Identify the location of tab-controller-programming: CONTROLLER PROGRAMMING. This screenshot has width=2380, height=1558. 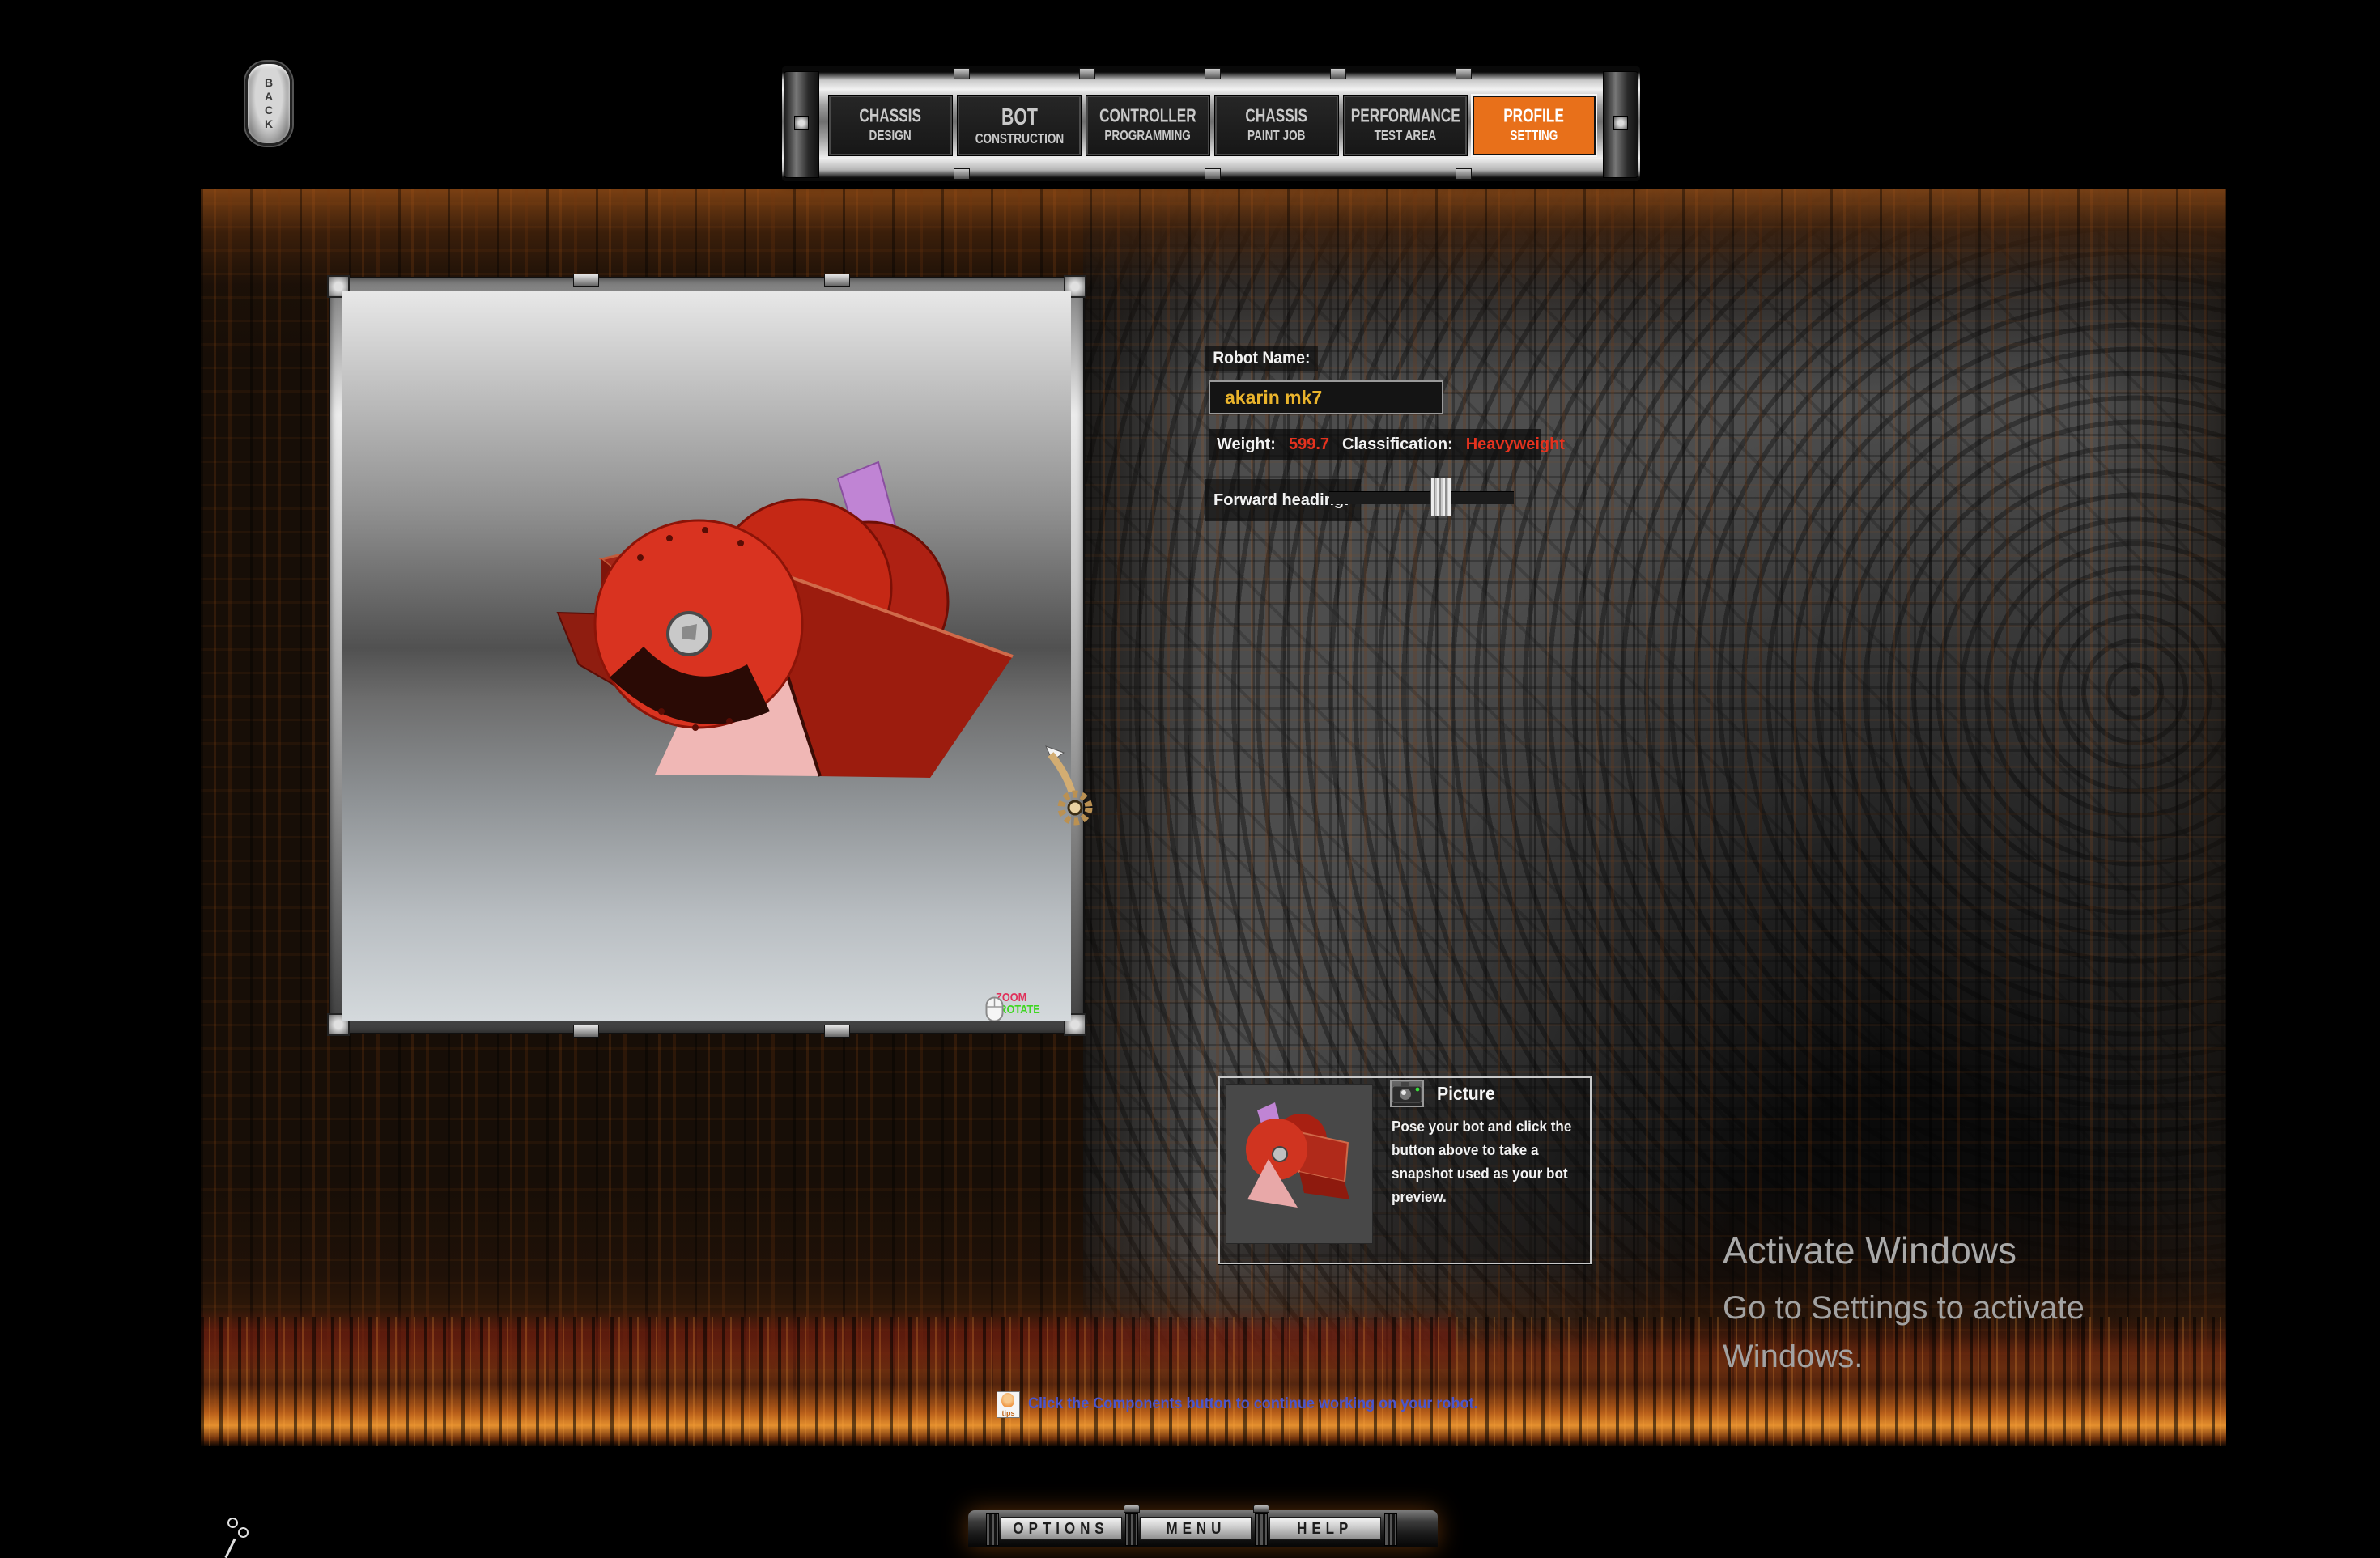
(1148, 126).